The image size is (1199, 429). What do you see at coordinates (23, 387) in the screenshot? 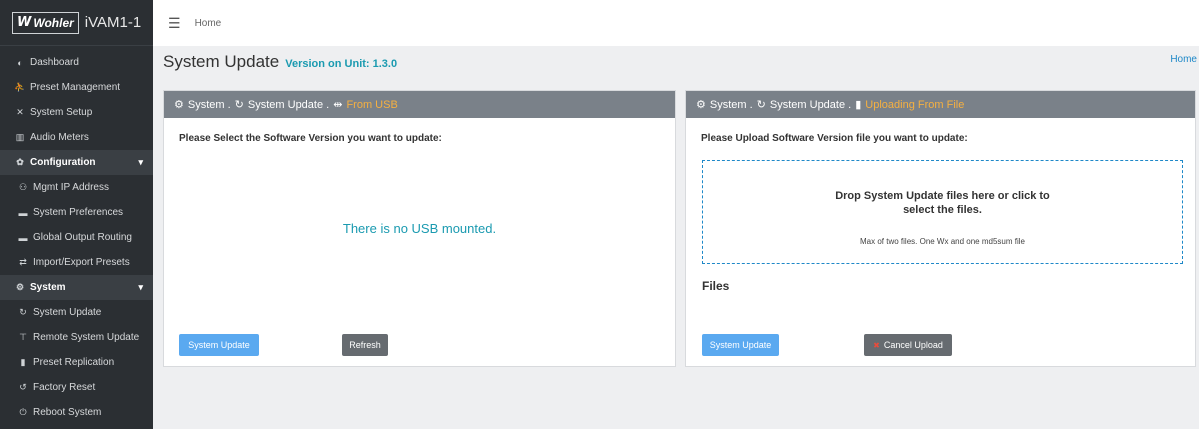
I see `undo-icon: ↺` at bounding box center [23, 387].